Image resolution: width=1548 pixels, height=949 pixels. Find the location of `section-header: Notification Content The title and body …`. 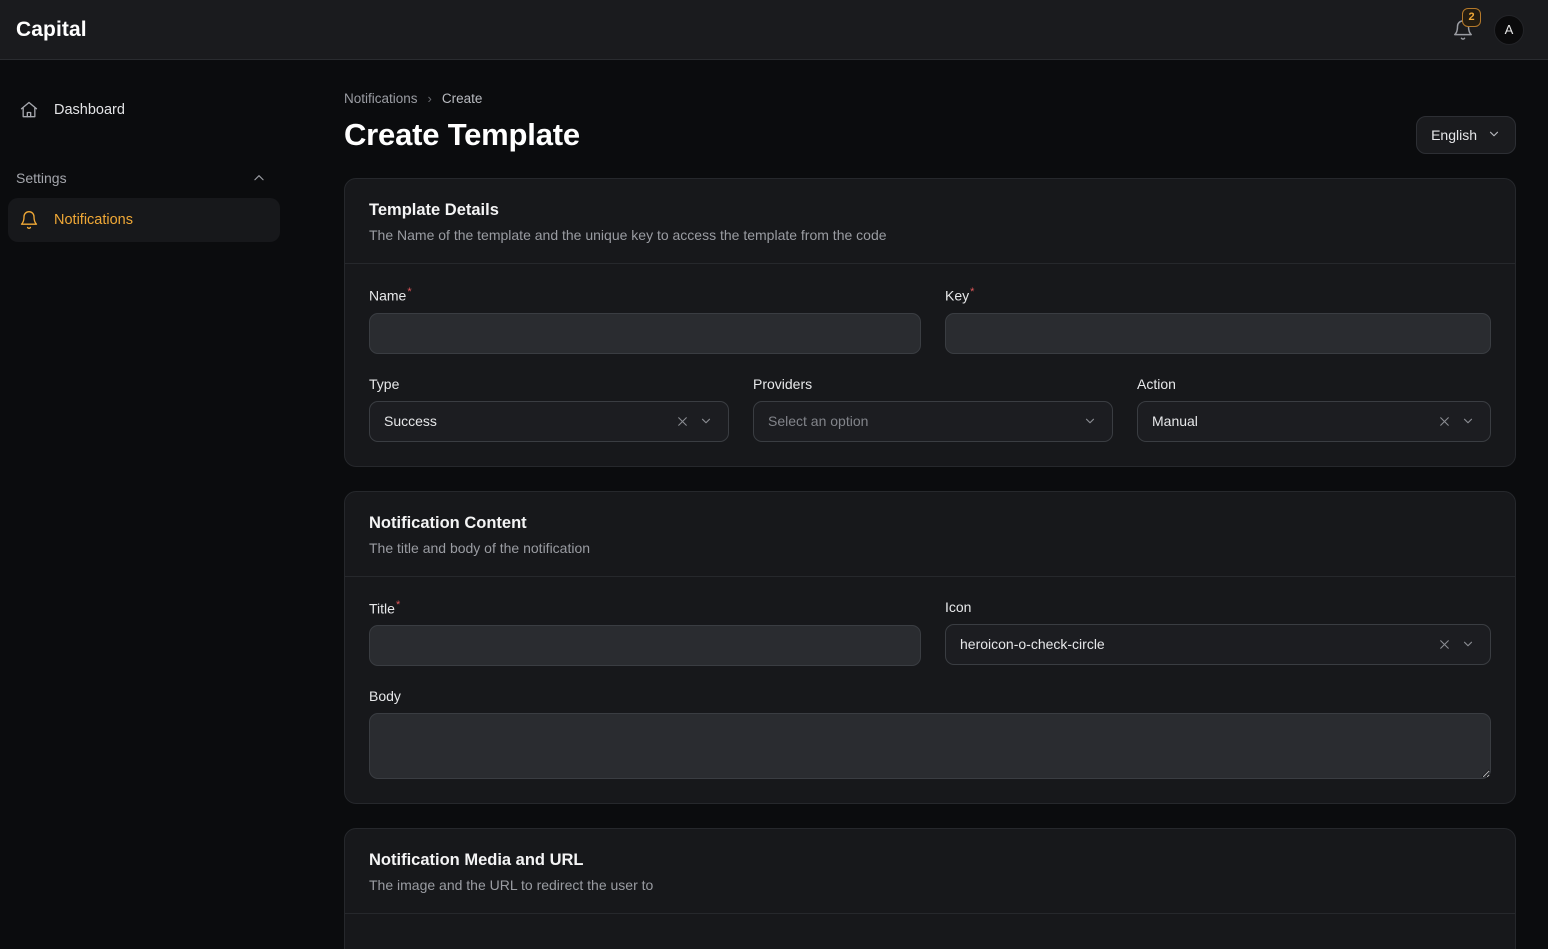

section-header: Notification Content The title and body … is located at coordinates (930, 534).